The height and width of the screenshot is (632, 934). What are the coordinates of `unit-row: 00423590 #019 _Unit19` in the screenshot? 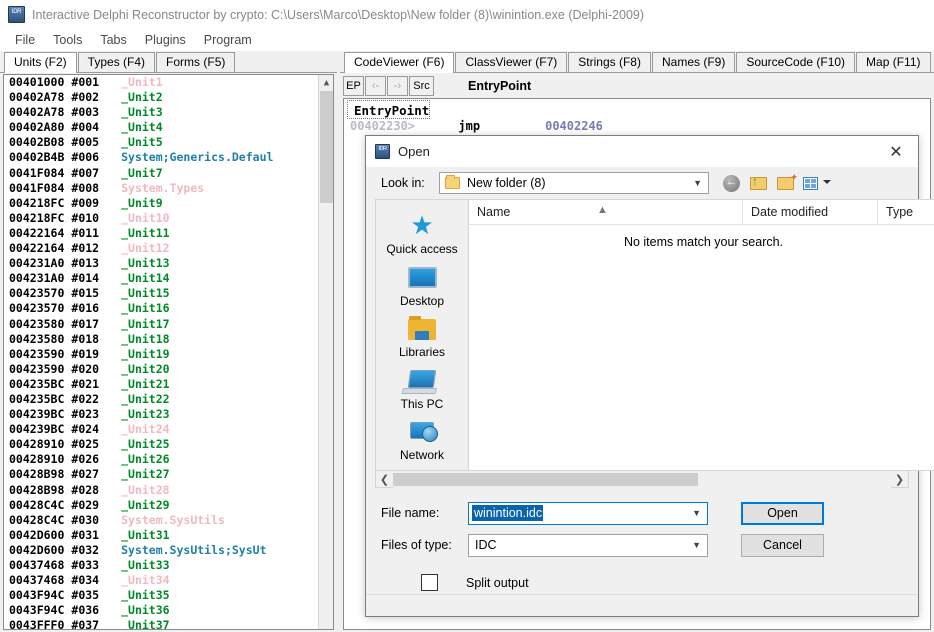 It's located at (168, 354).